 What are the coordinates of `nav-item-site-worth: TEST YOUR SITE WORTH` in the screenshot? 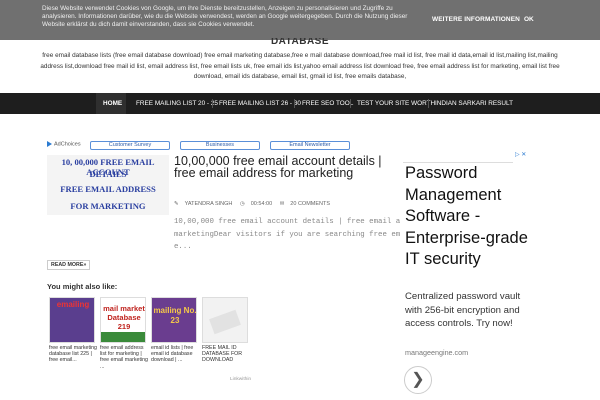 It's located at (396, 103).